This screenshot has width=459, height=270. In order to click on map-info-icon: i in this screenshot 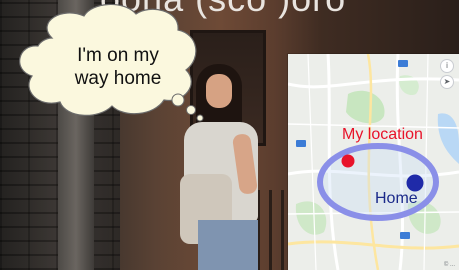, I will do `click(447, 66)`.